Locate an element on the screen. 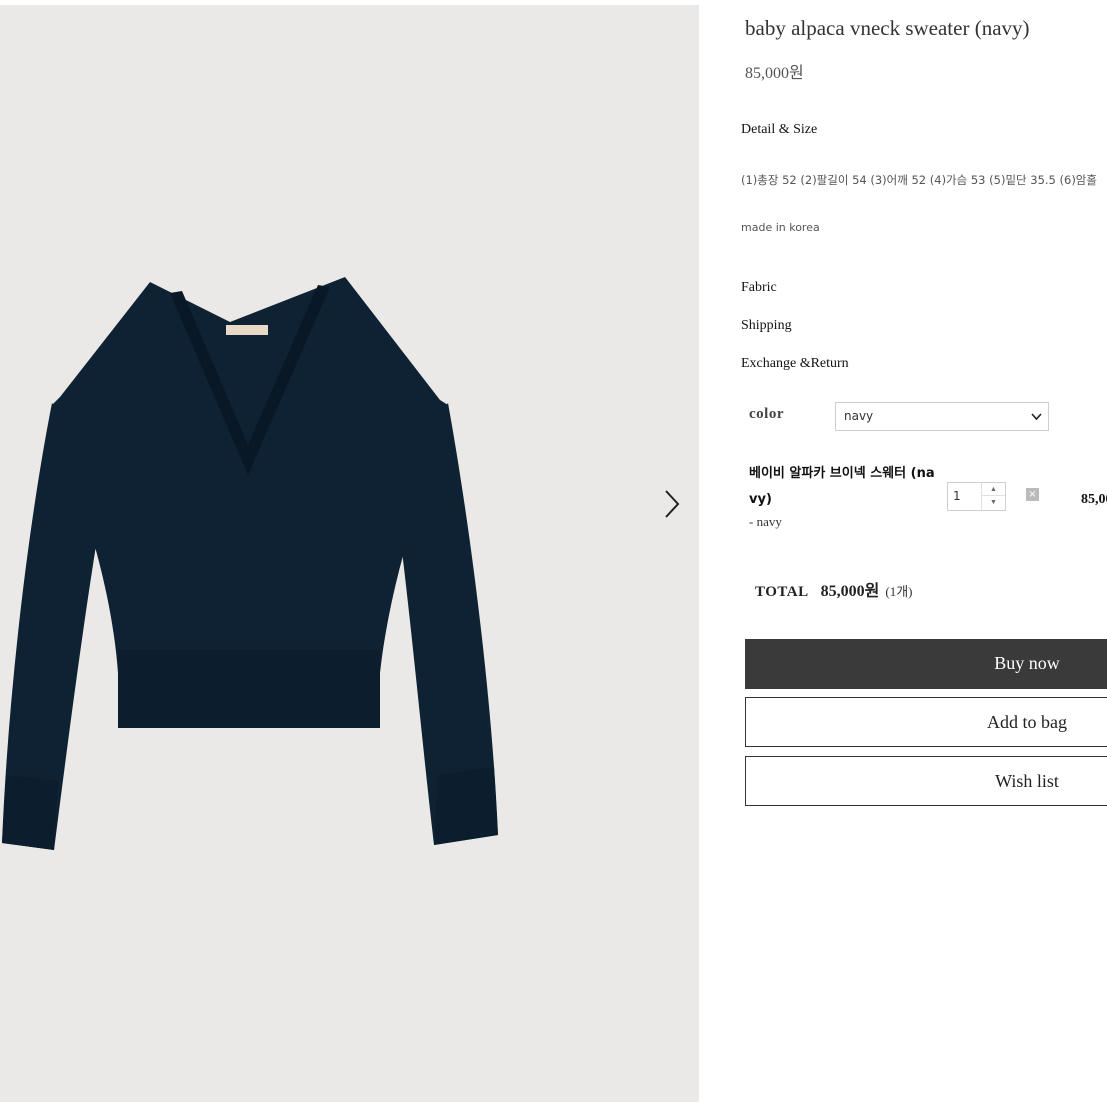 This screenshot has width=1107, height=1107. color-select: navy is located at coordinates (942, 416).